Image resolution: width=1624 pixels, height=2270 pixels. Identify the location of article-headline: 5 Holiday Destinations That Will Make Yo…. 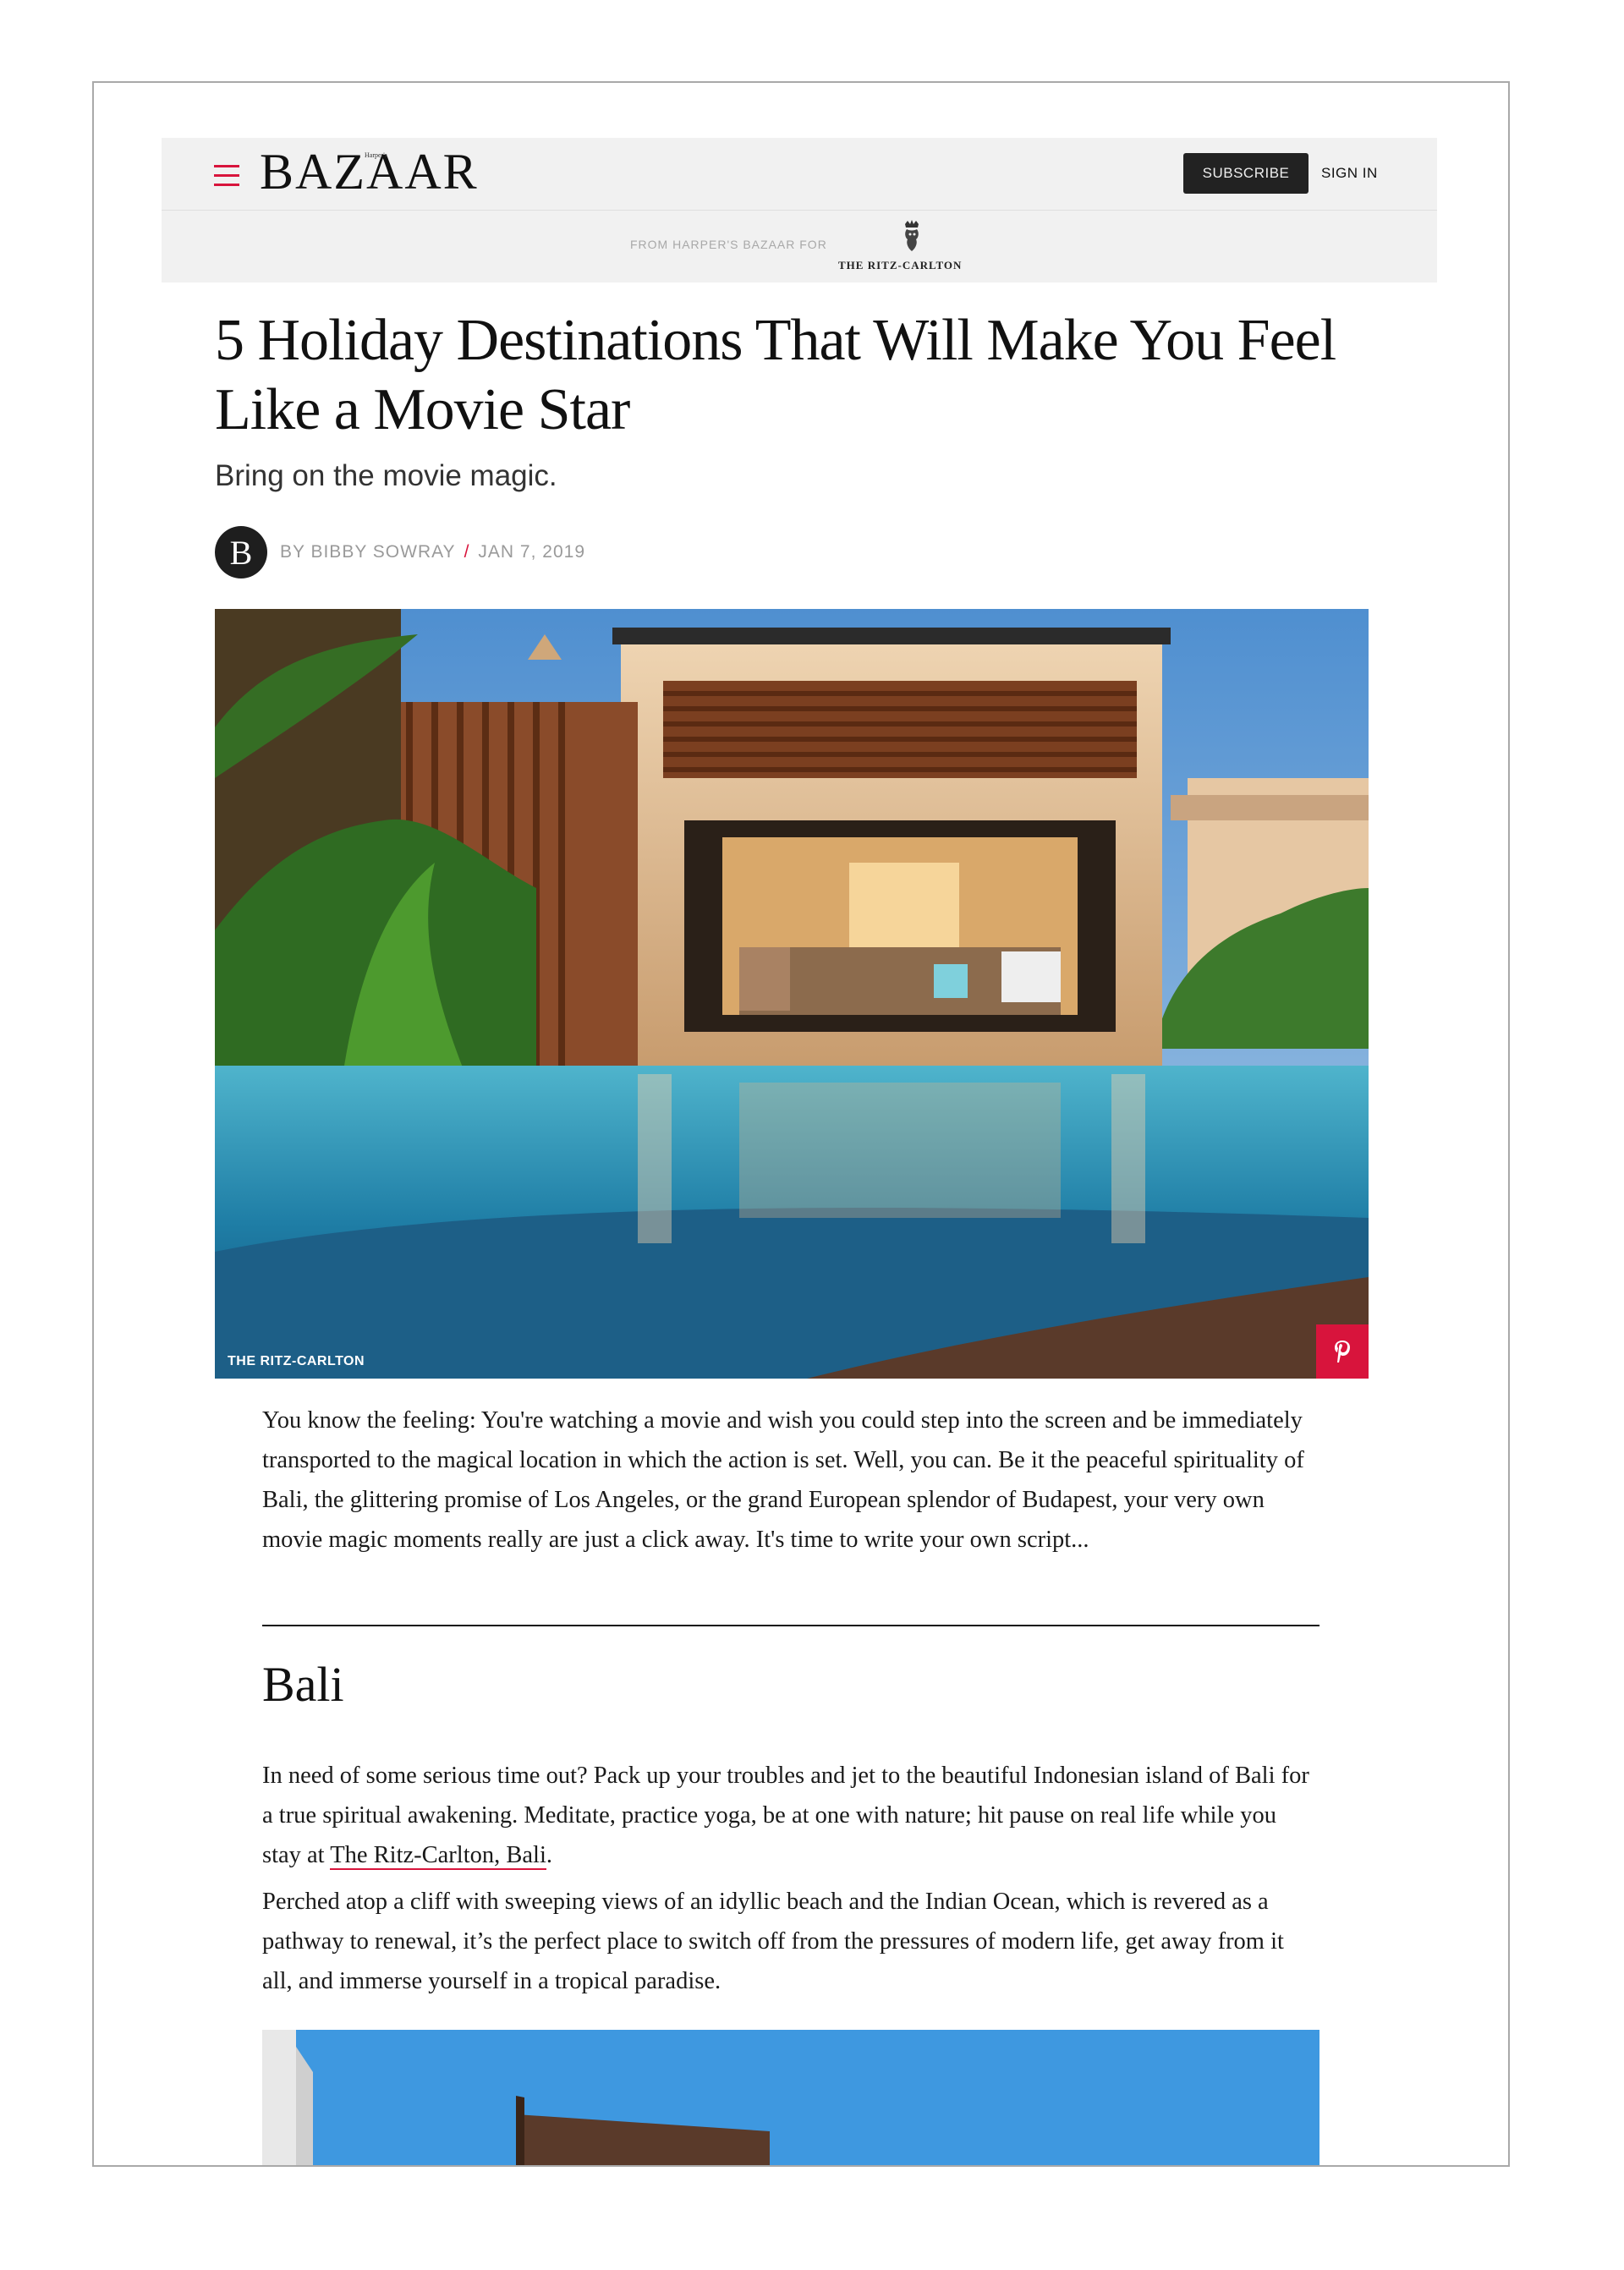
(775, 375).